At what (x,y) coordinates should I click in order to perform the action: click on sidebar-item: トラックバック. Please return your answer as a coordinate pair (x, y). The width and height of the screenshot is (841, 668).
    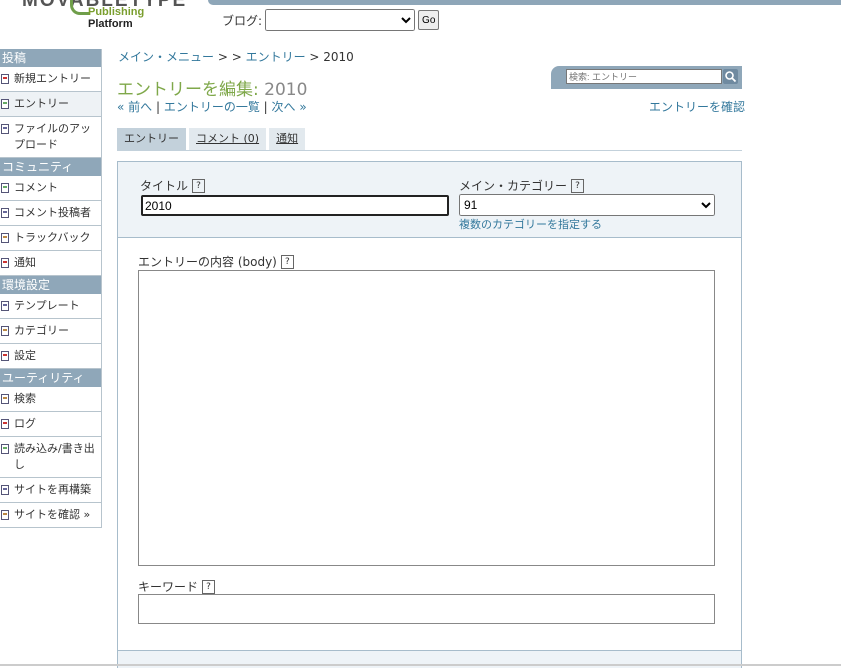
    Looking at the image, I should click on (50, 238).